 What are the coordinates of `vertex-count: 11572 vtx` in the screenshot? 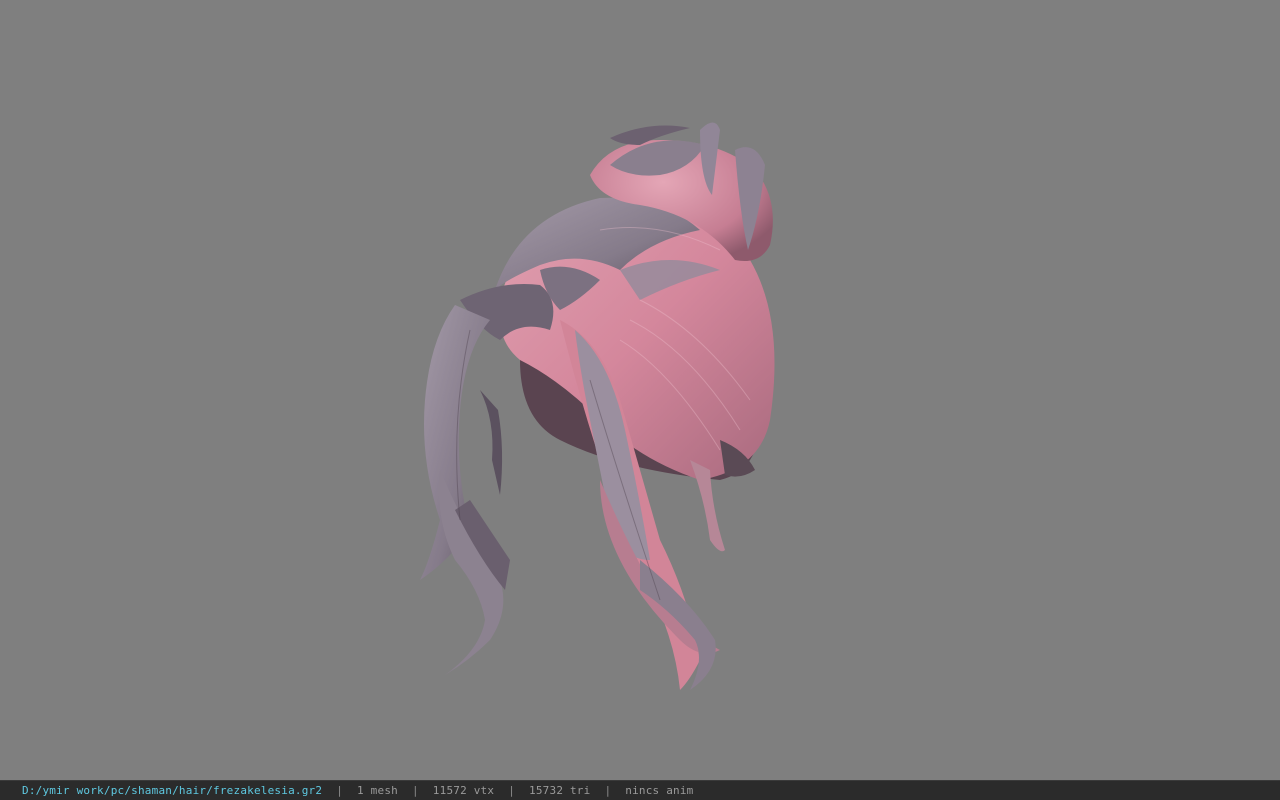 It's located at (463, 790).